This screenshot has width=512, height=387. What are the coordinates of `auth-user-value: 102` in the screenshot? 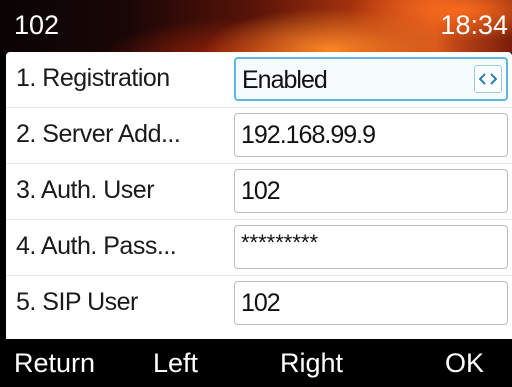 It's located at (261, 191).